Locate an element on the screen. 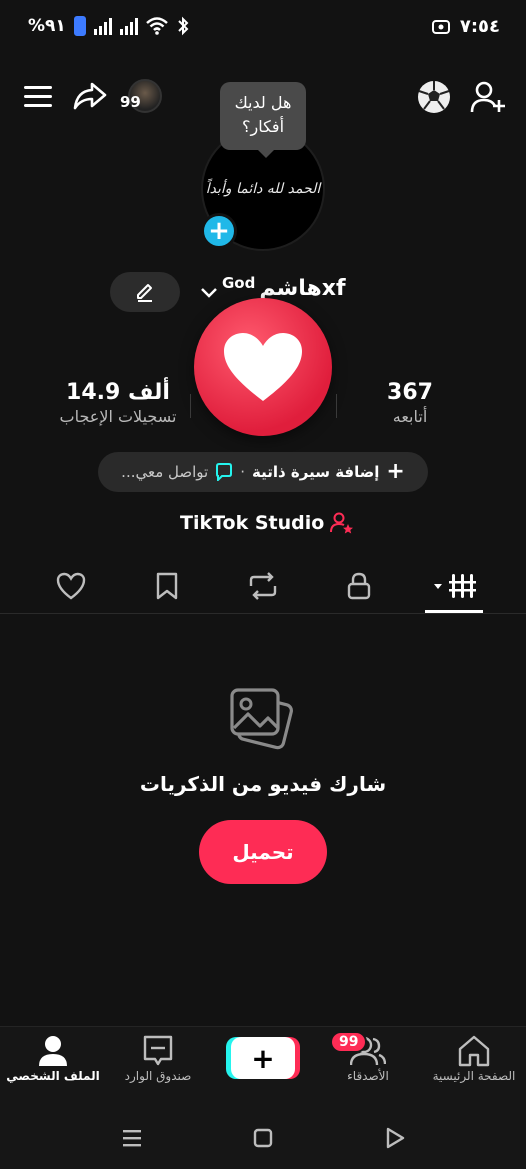 The height and width of the screenshot is (1169, 526). back-button is located at coordinates (395, 1138).